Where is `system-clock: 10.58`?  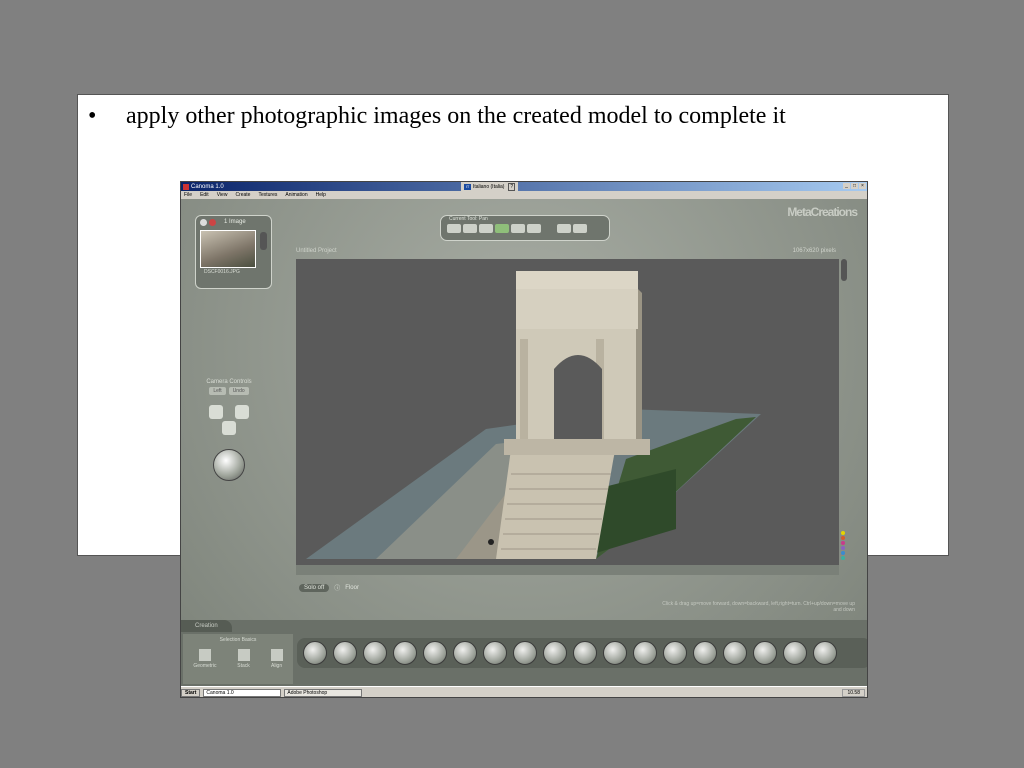 system-clock: 10.58 is located at coordinates (853, 692).